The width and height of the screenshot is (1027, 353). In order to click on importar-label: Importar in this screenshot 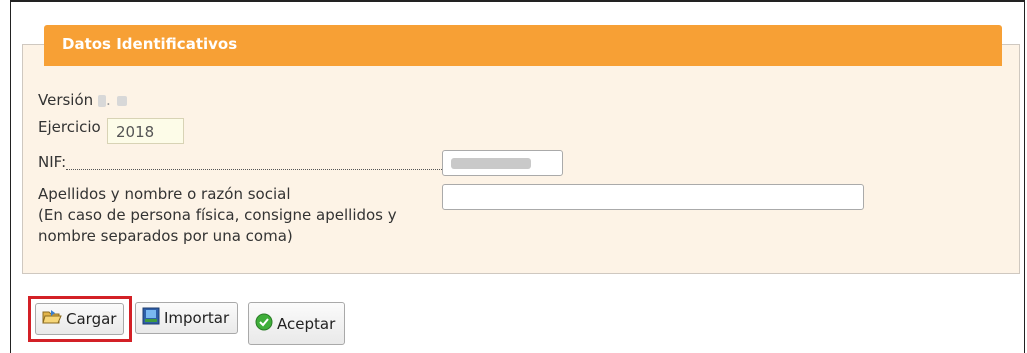, I will do `click(197, 318)`.